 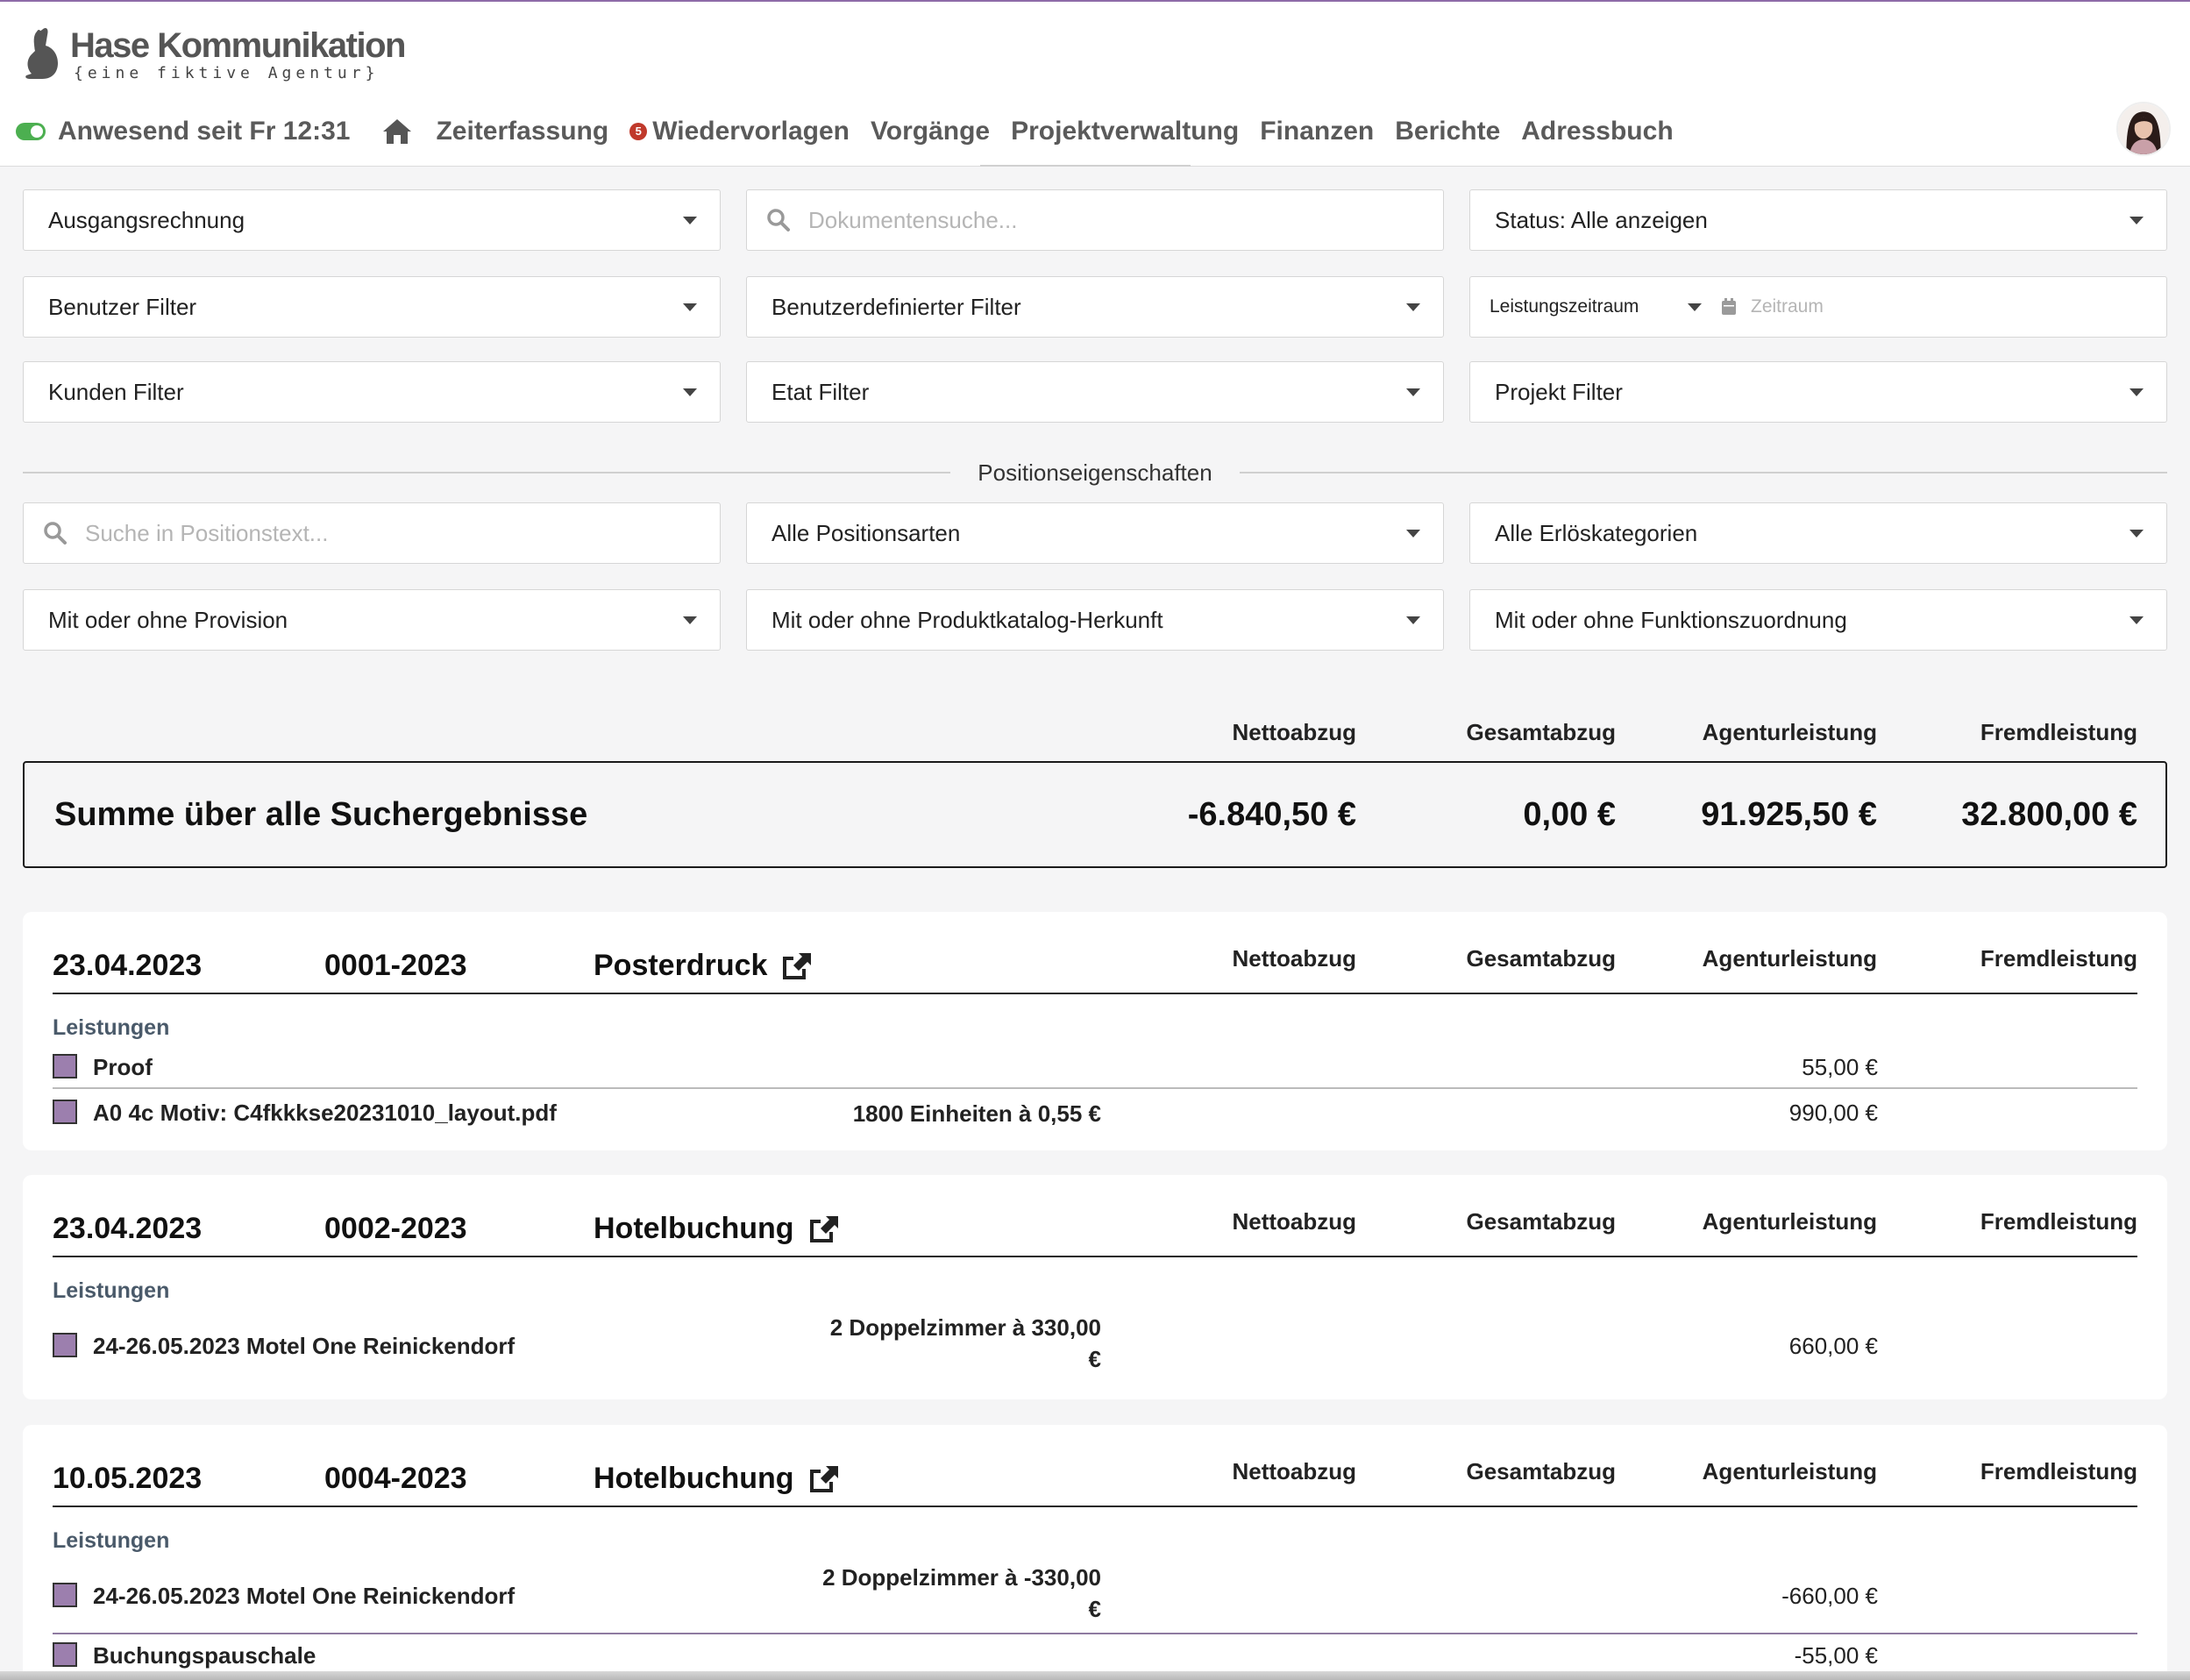 I want to click on position-quantity: 2 Doppelzimmer à -330,00 €, so click(x=961, y=1593).